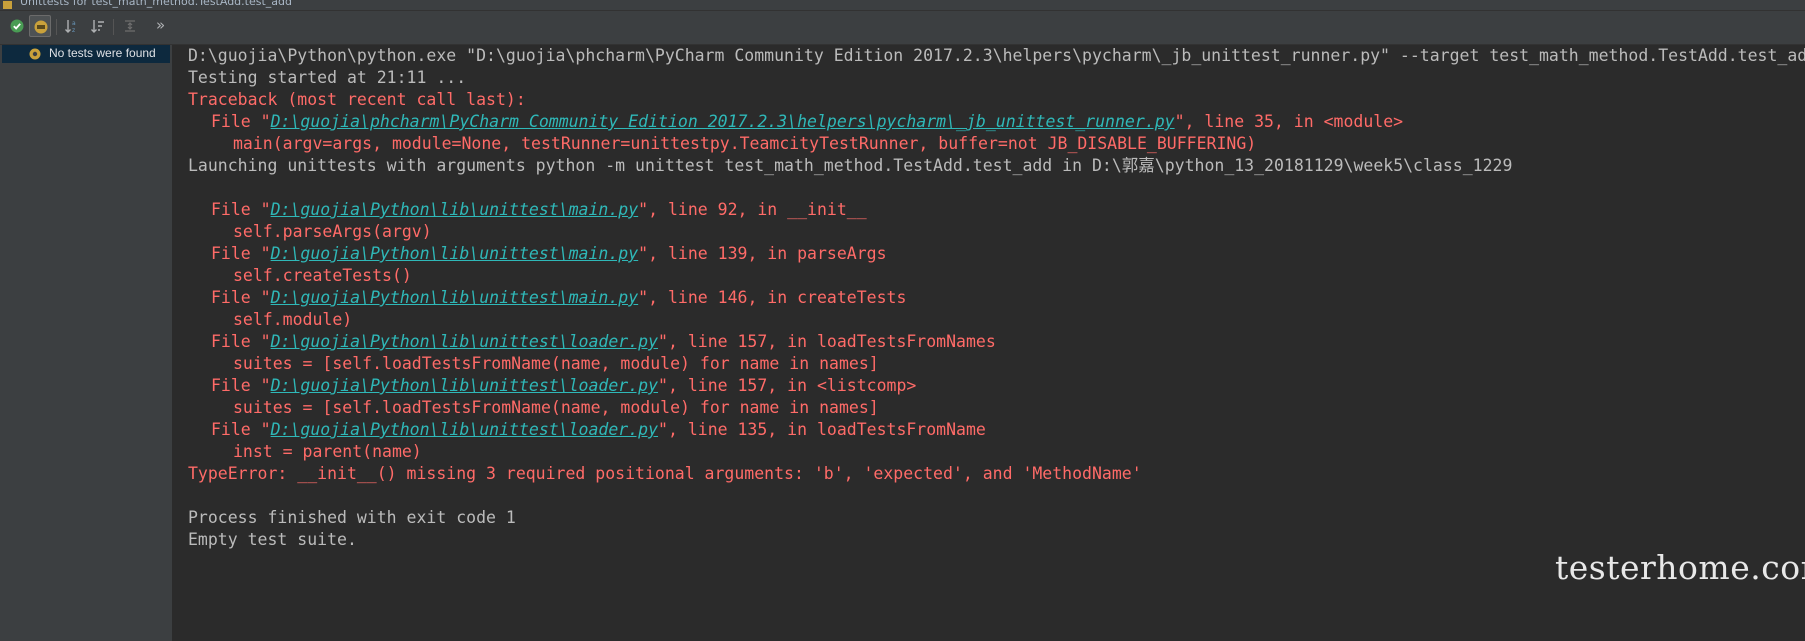  I want to click on test-tree-root: No tests were found, so click(86, 54).